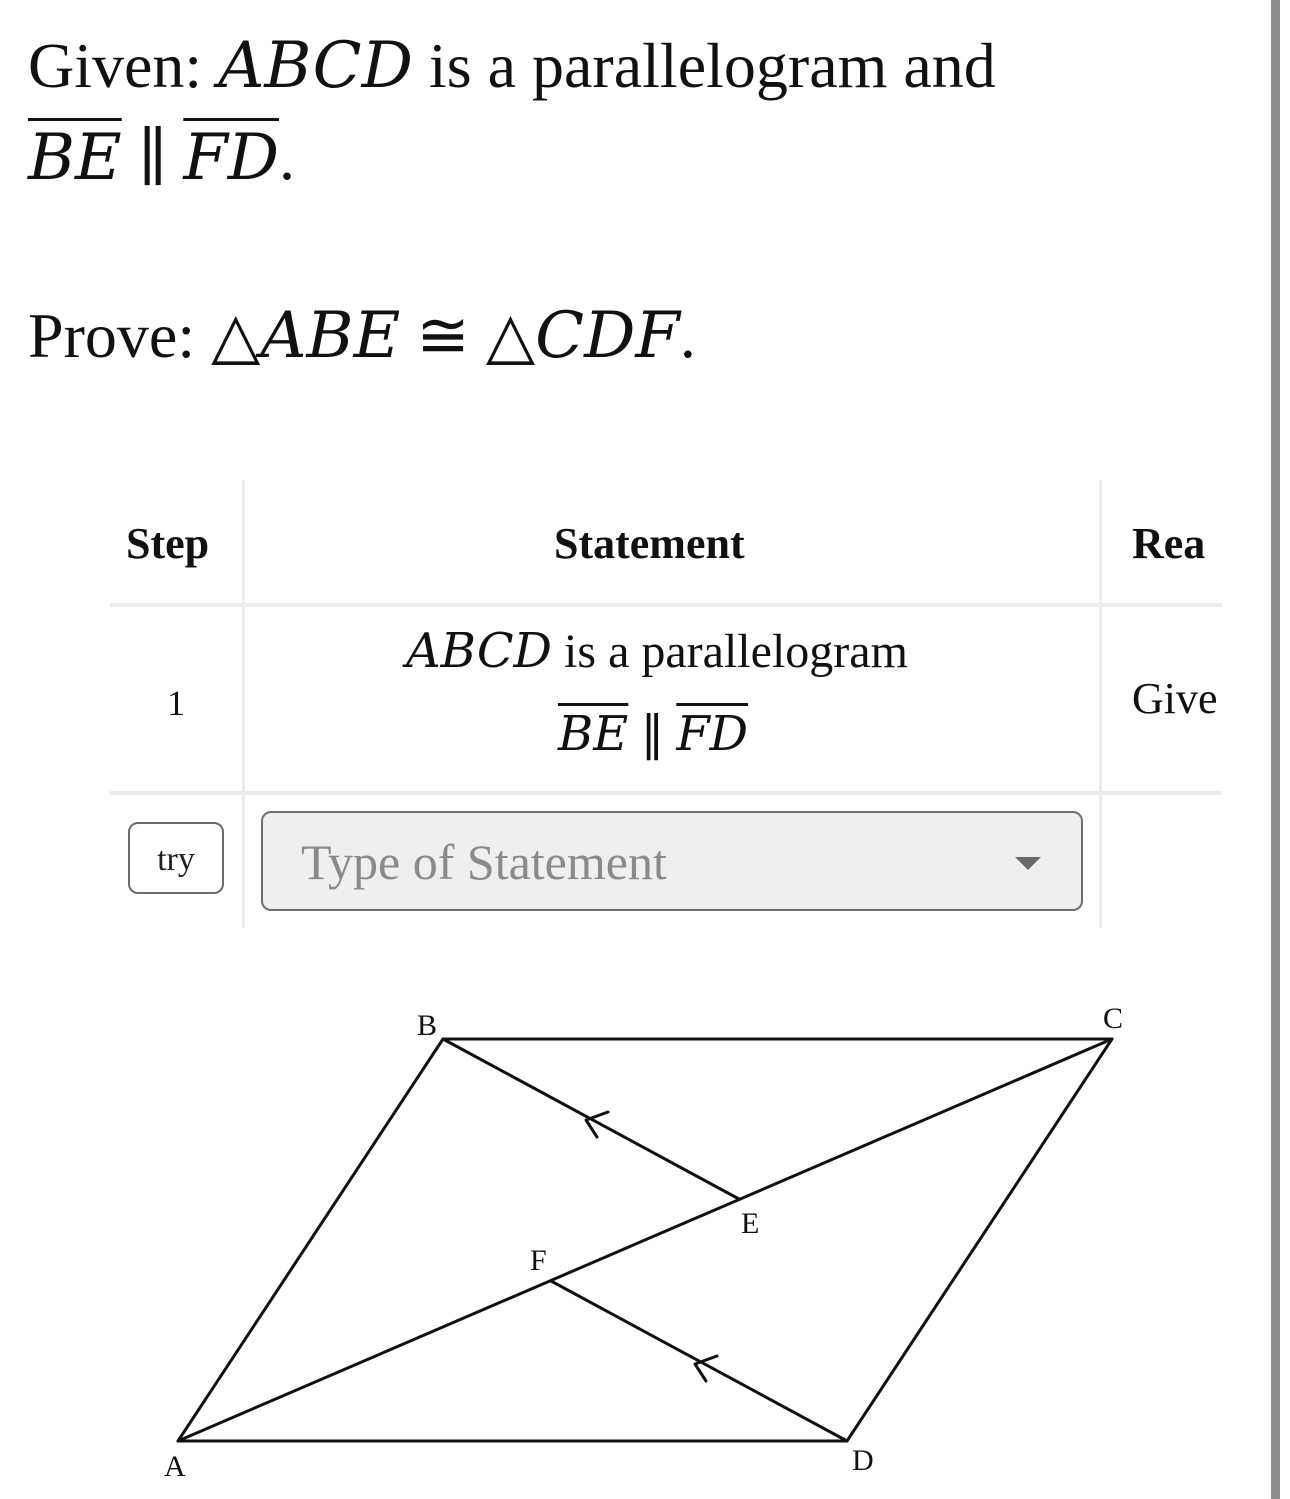 The width and height of the screenshot is (1290, 1499). I want to click on statement-text: is a parallelogram, so click(736, 651).